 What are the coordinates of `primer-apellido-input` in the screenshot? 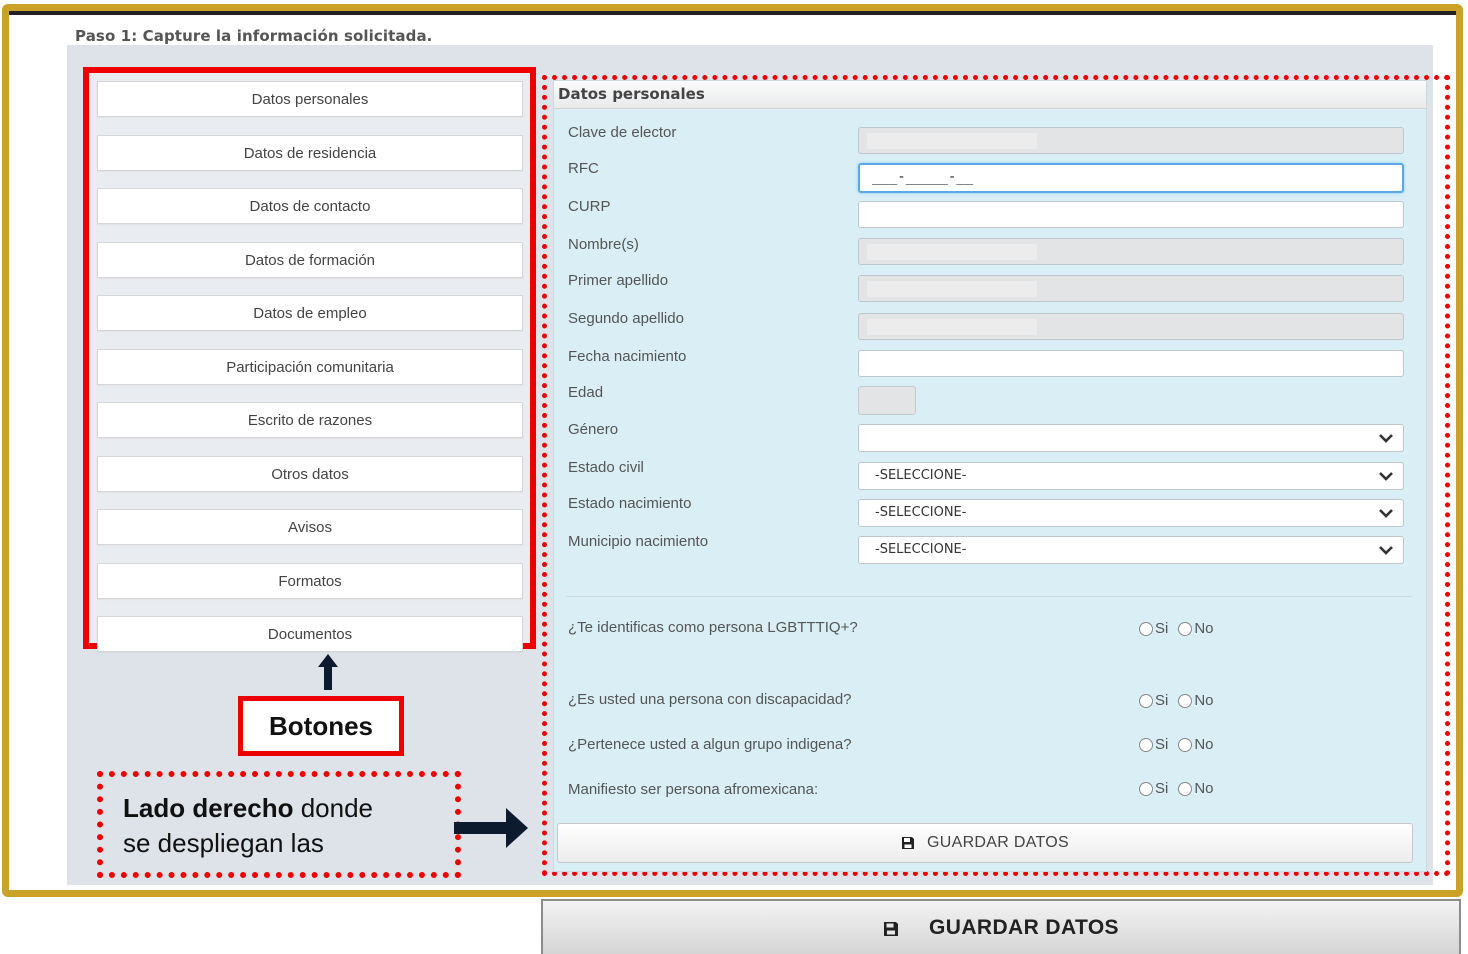 It's located at (1131, 288).